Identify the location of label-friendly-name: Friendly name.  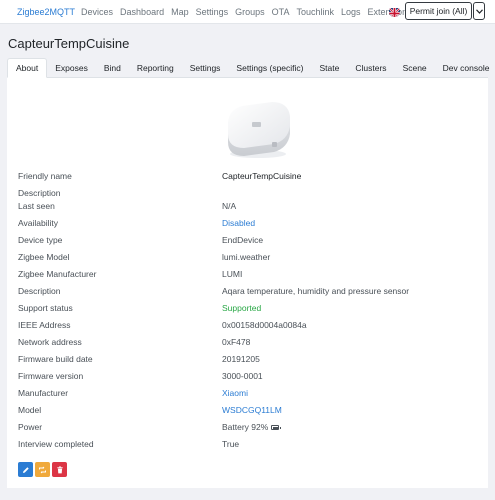
(45, 176).